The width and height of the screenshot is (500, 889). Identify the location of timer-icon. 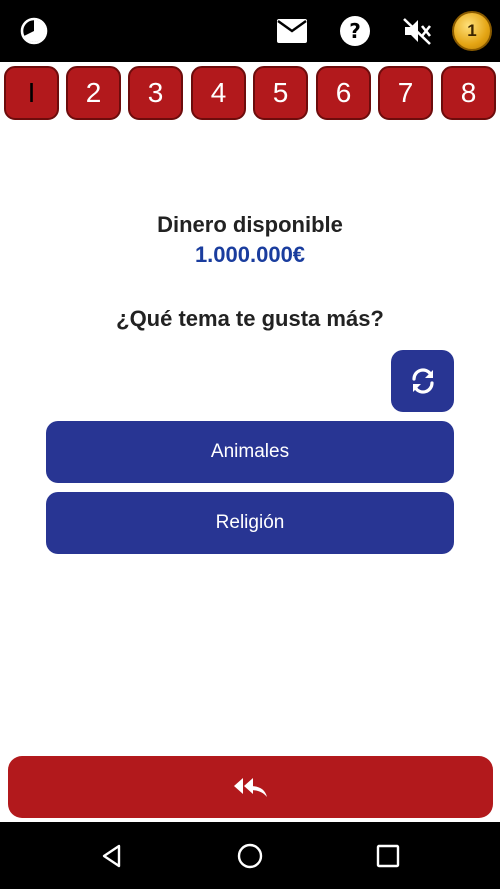
(34, 31).